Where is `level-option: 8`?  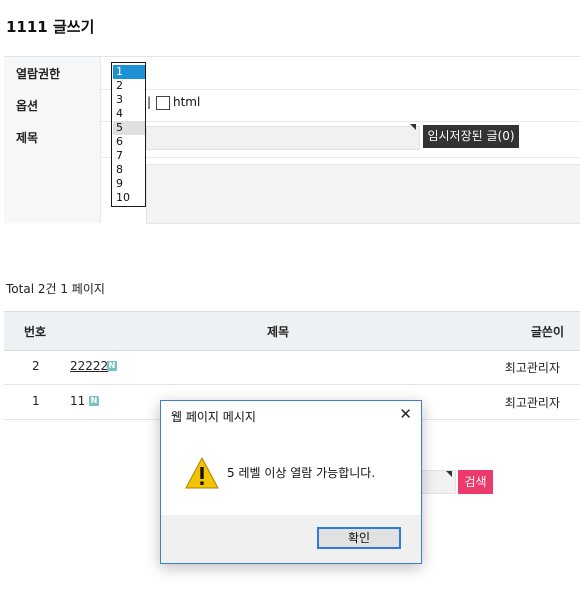 level-option: 8 is located at coordinates (129, 170).